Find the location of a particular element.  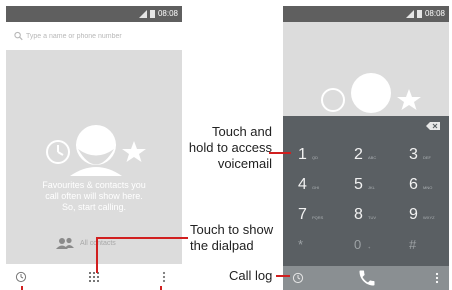

phone-icon is located at coordinates (367, 278).